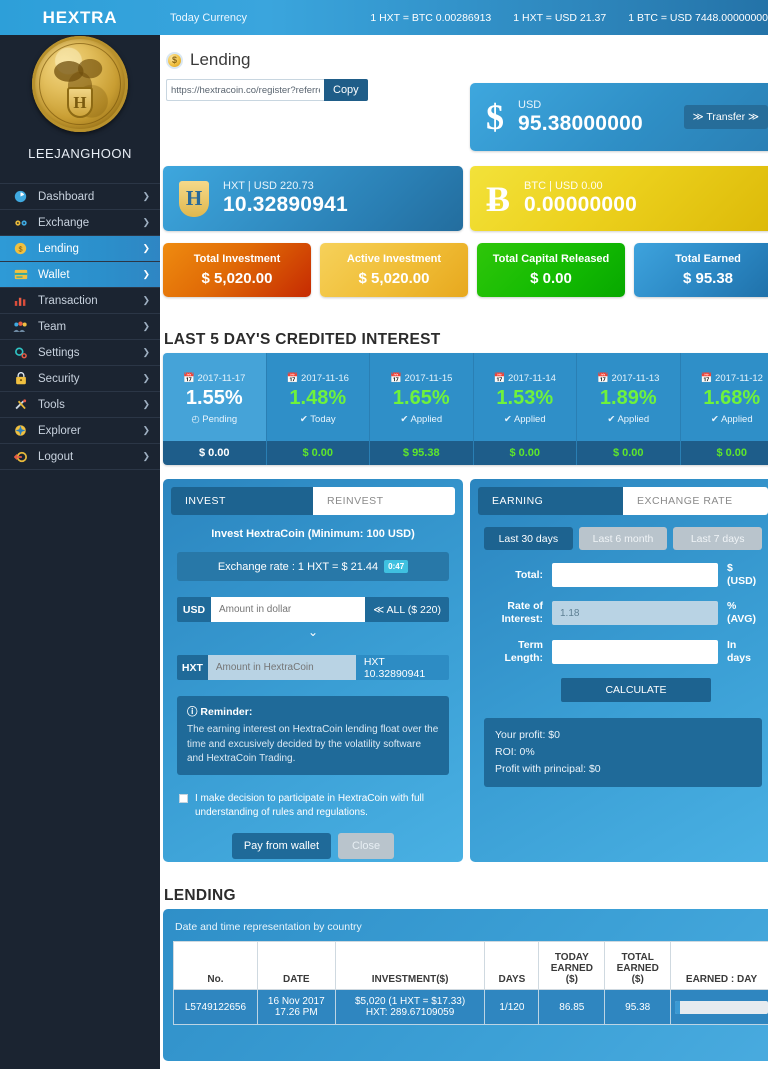 The height and width of the screenshot is (1069, 768). I want to click on lending-section-title: LENDING, so click(200, 895).